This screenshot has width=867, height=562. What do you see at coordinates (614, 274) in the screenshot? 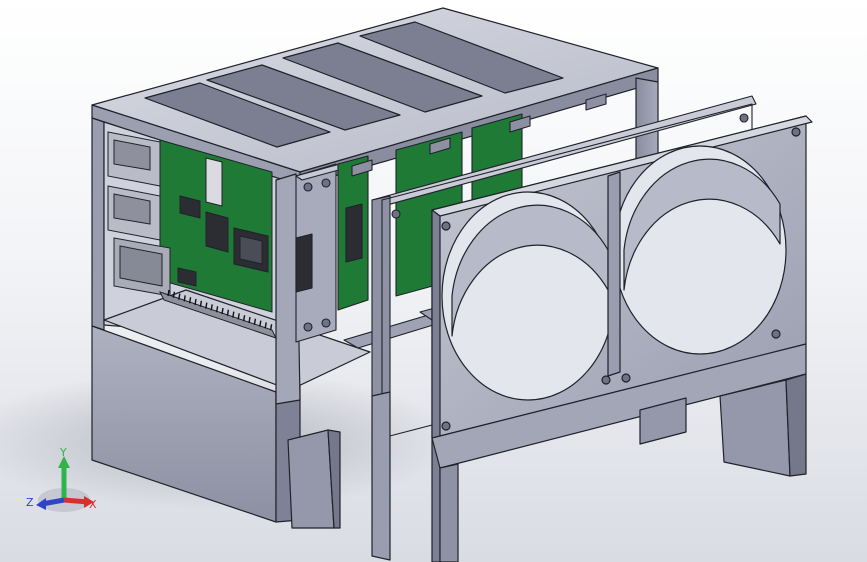
I see `fan-divider` at bounding box center [614, 274].